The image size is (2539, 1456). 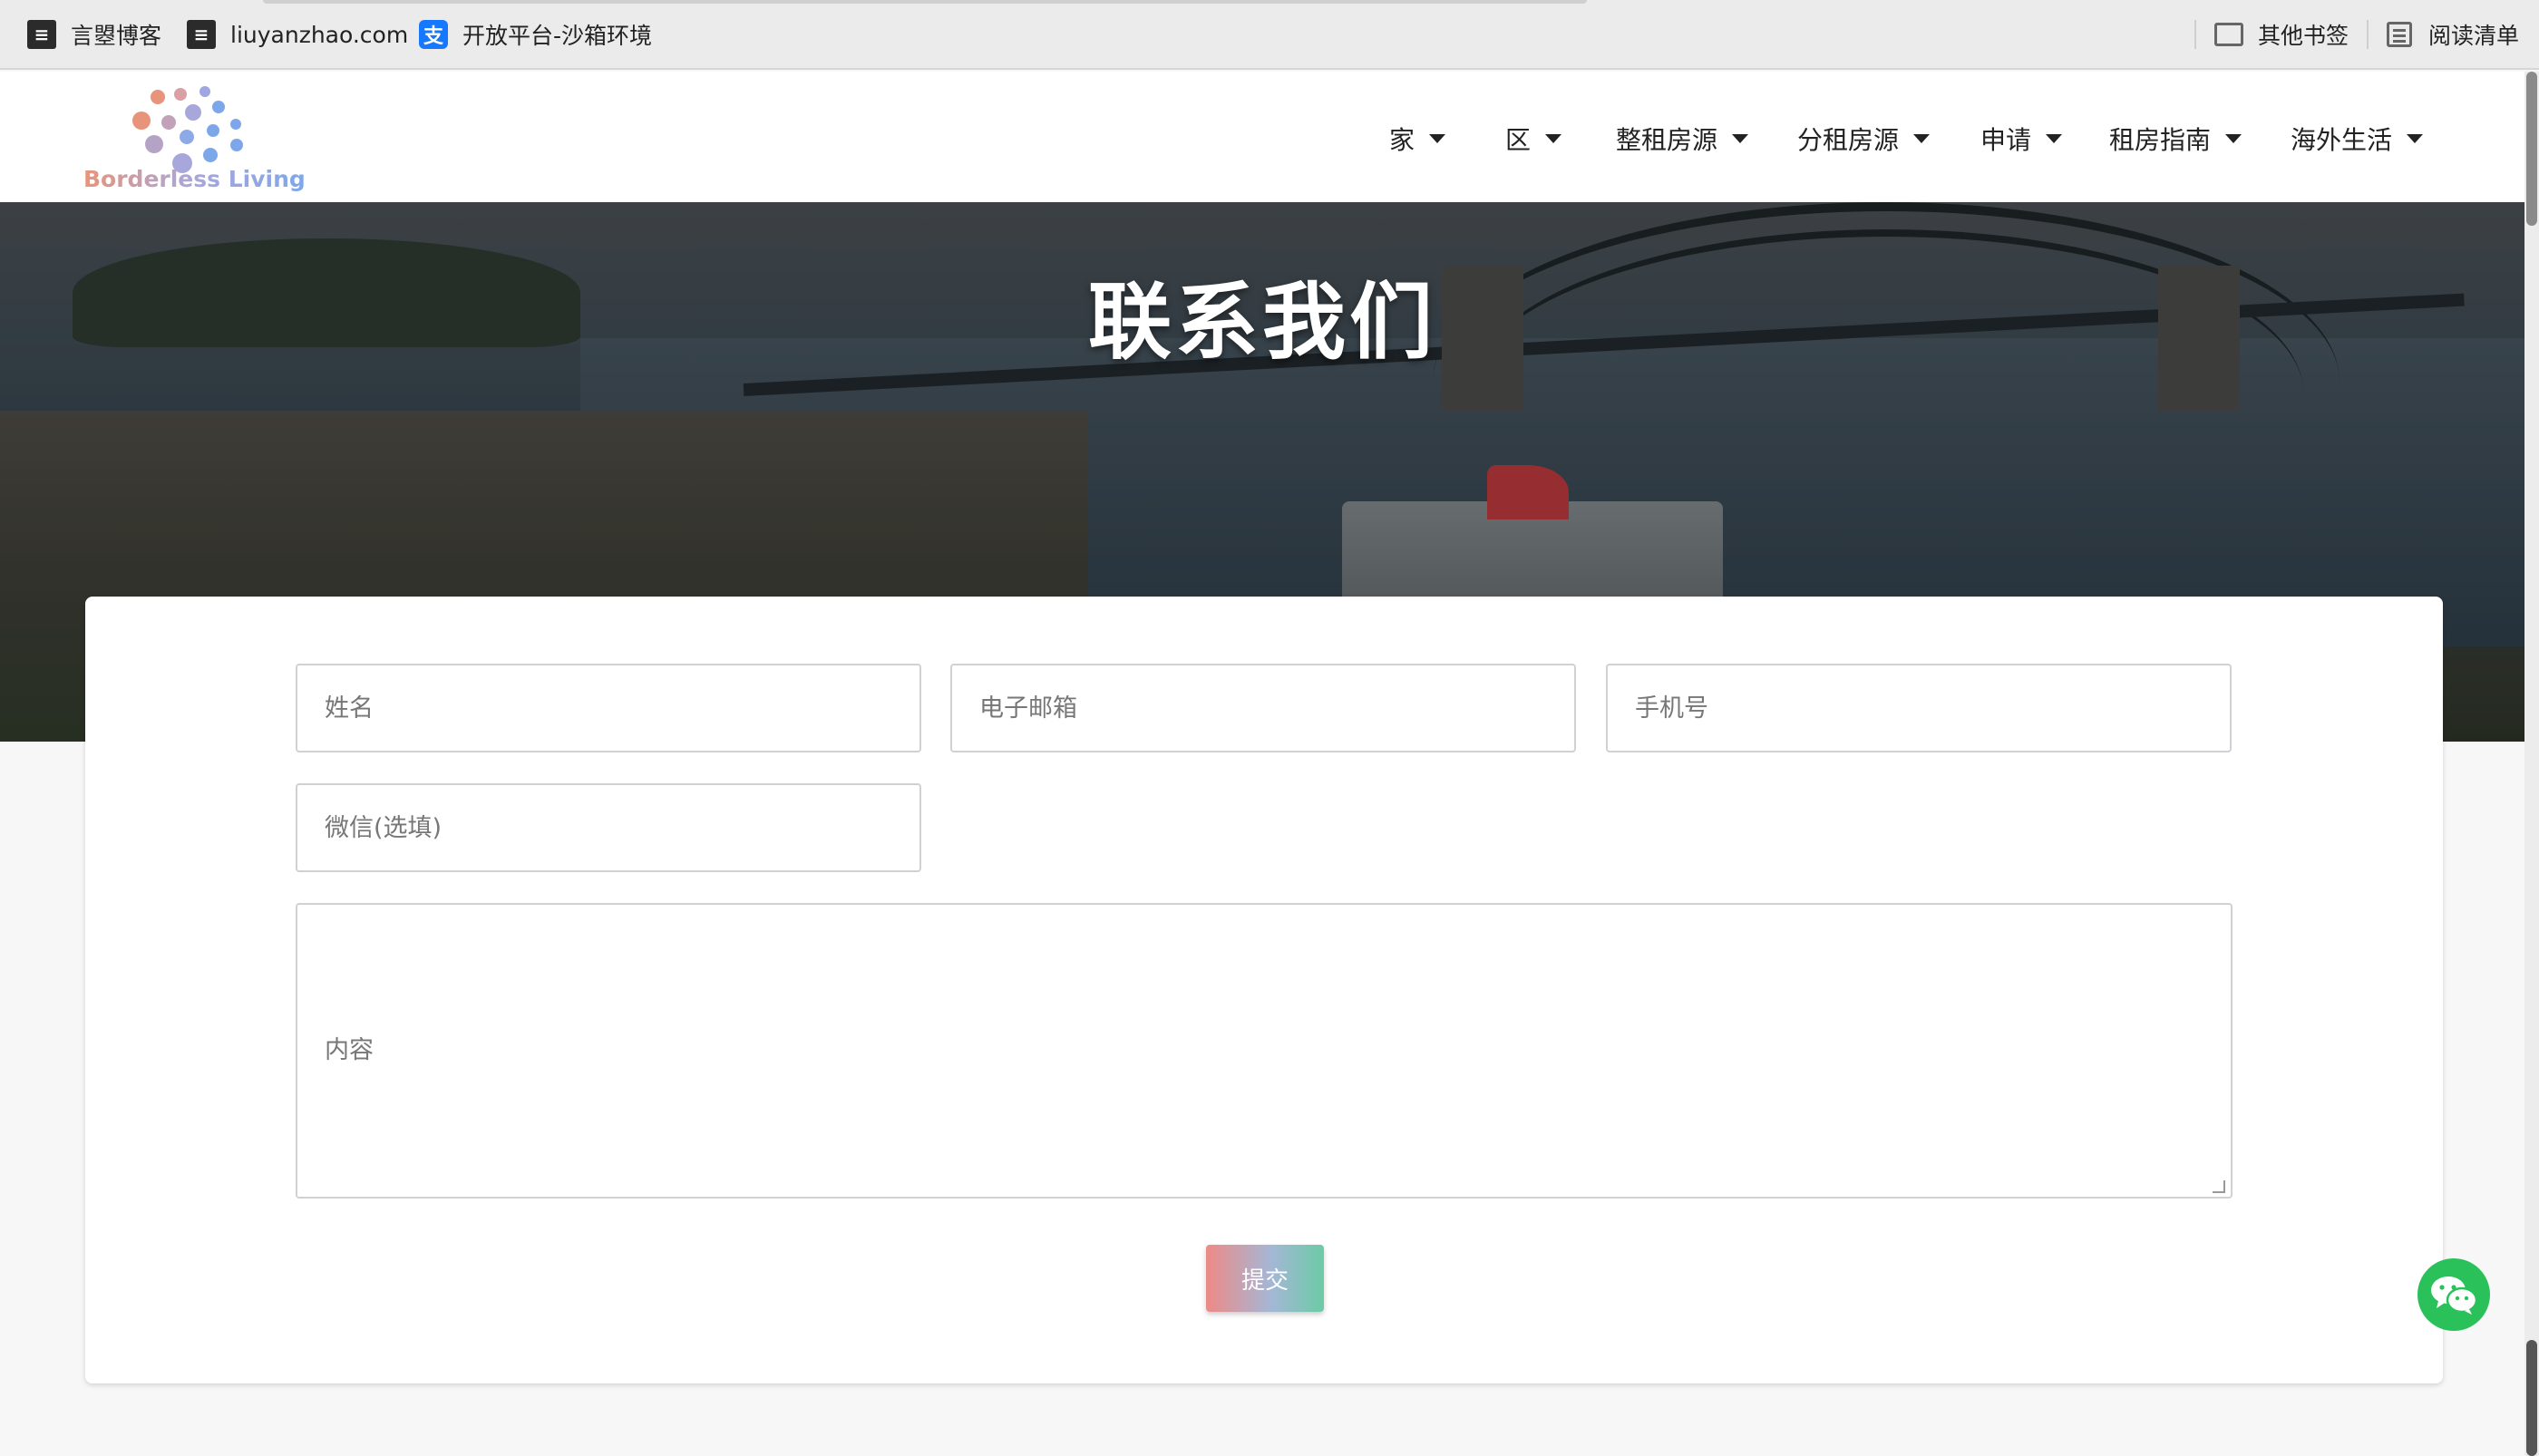 I want to click on wechat-field, so click(x=608, y=828).